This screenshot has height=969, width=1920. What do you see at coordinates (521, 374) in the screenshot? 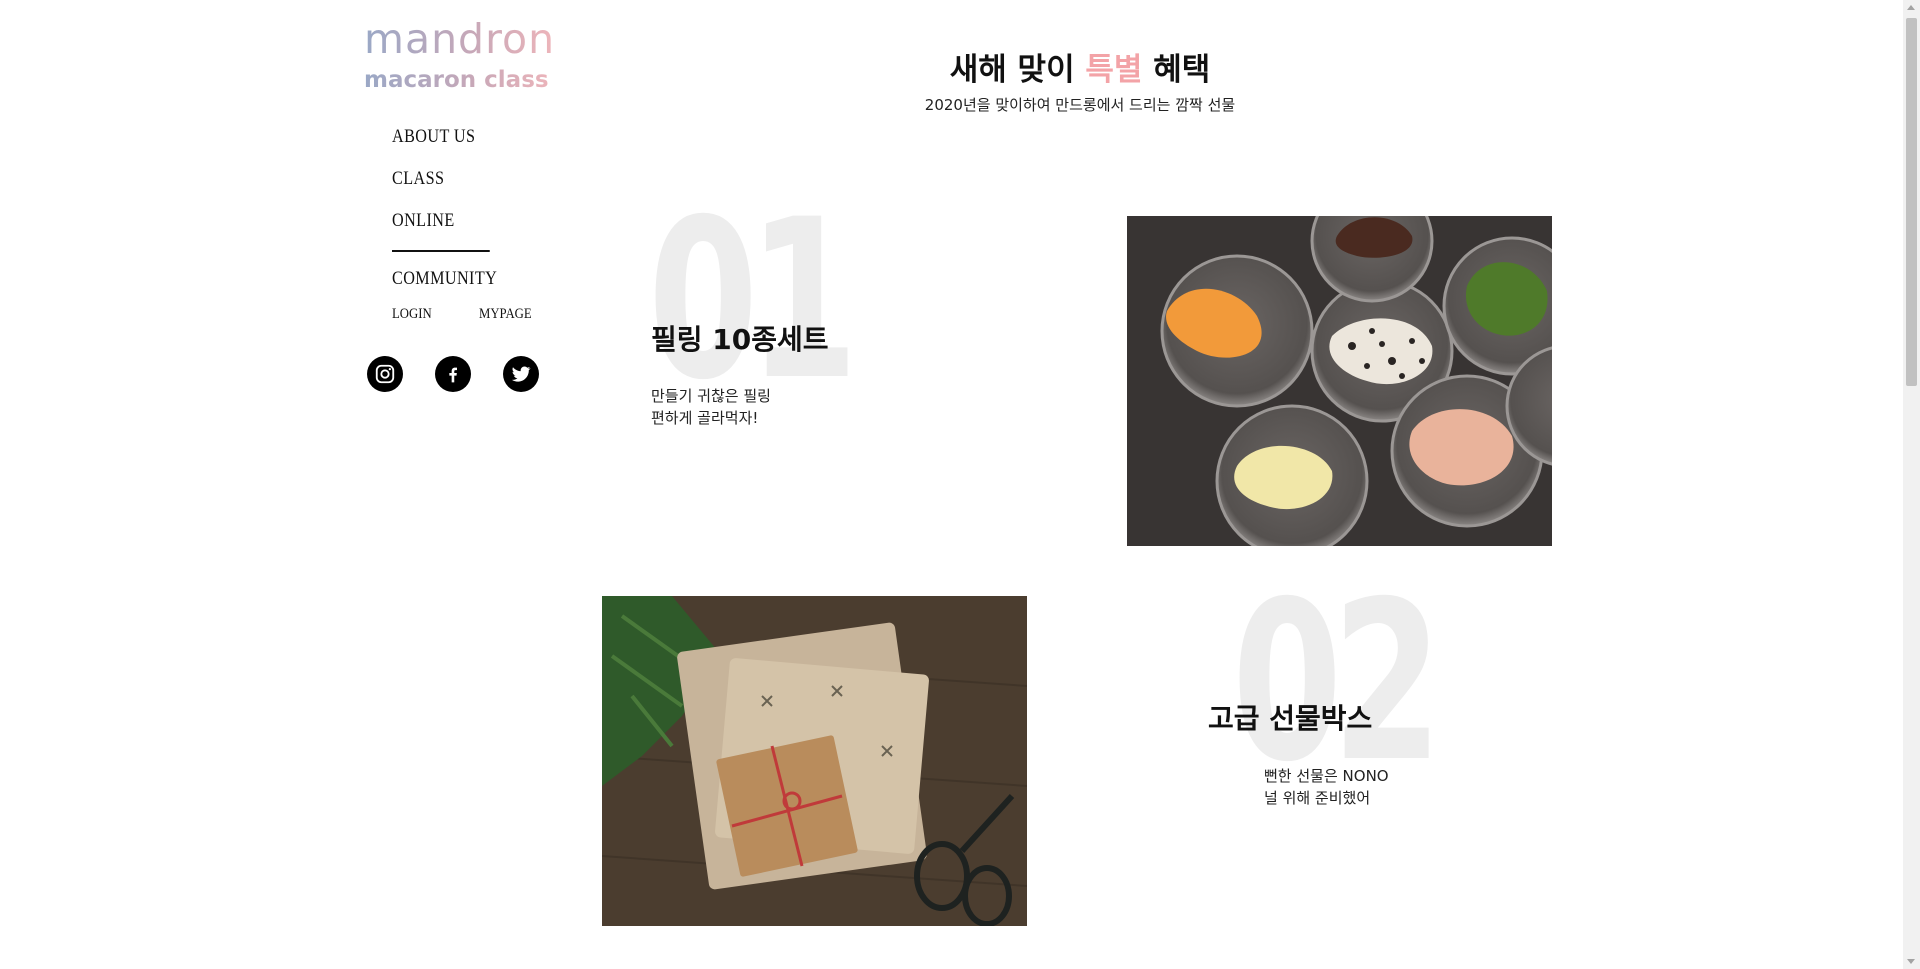
I see `twitter-icon` at bounding box center [521, 374].